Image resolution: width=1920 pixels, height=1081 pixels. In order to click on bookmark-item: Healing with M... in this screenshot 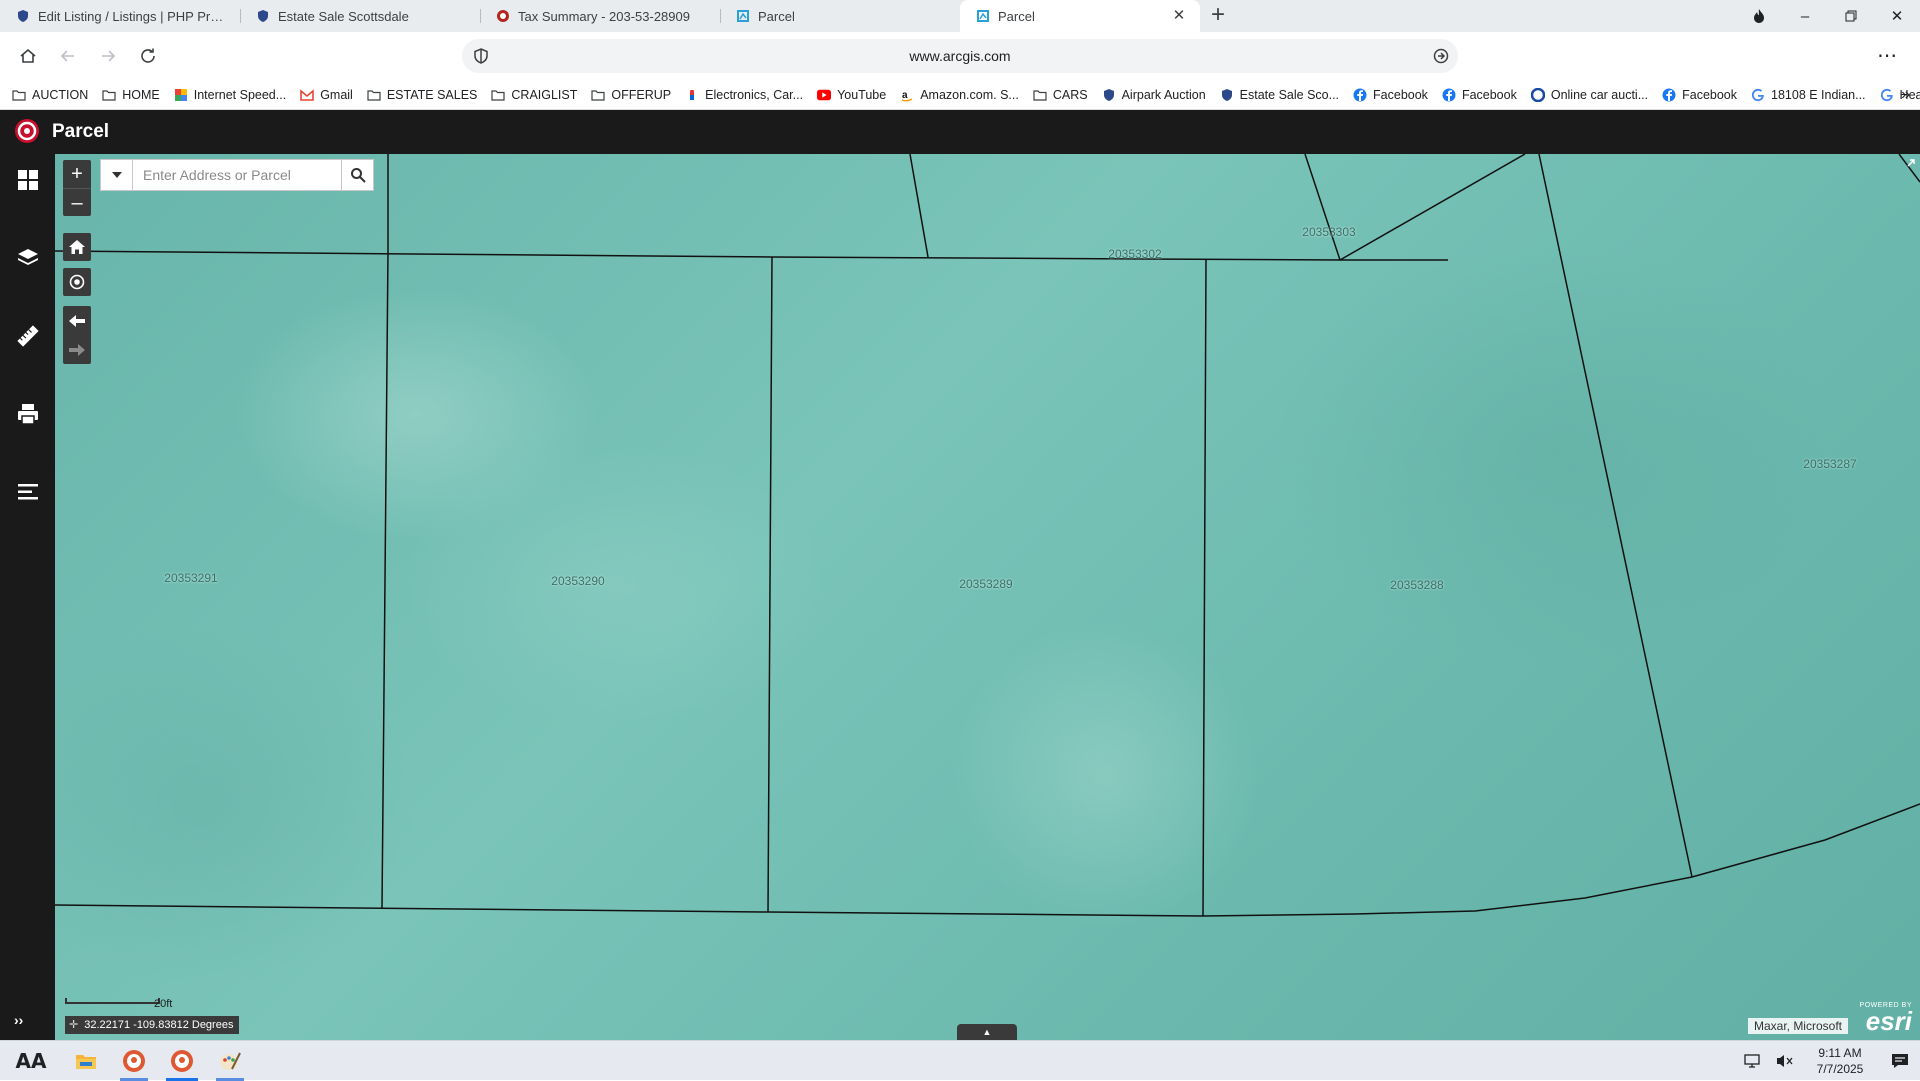, I will do `click(1900, 95)`.